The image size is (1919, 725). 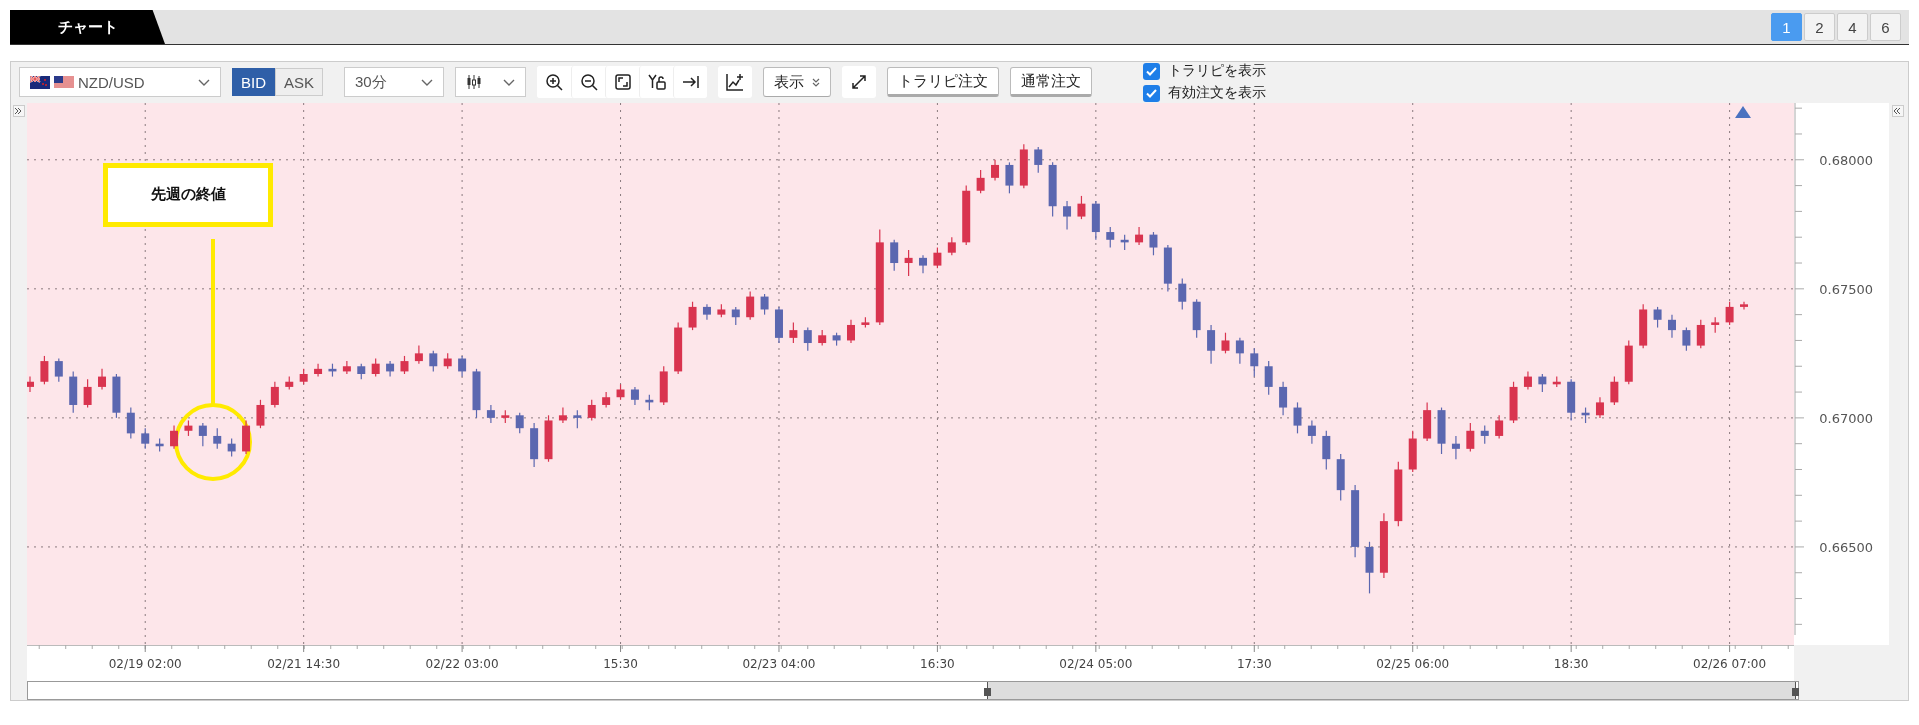 What do you see at coordinates (188, 194) in the screenshot?
I see `annotation-label: 先週の終値` at bounding box center [188, 194].